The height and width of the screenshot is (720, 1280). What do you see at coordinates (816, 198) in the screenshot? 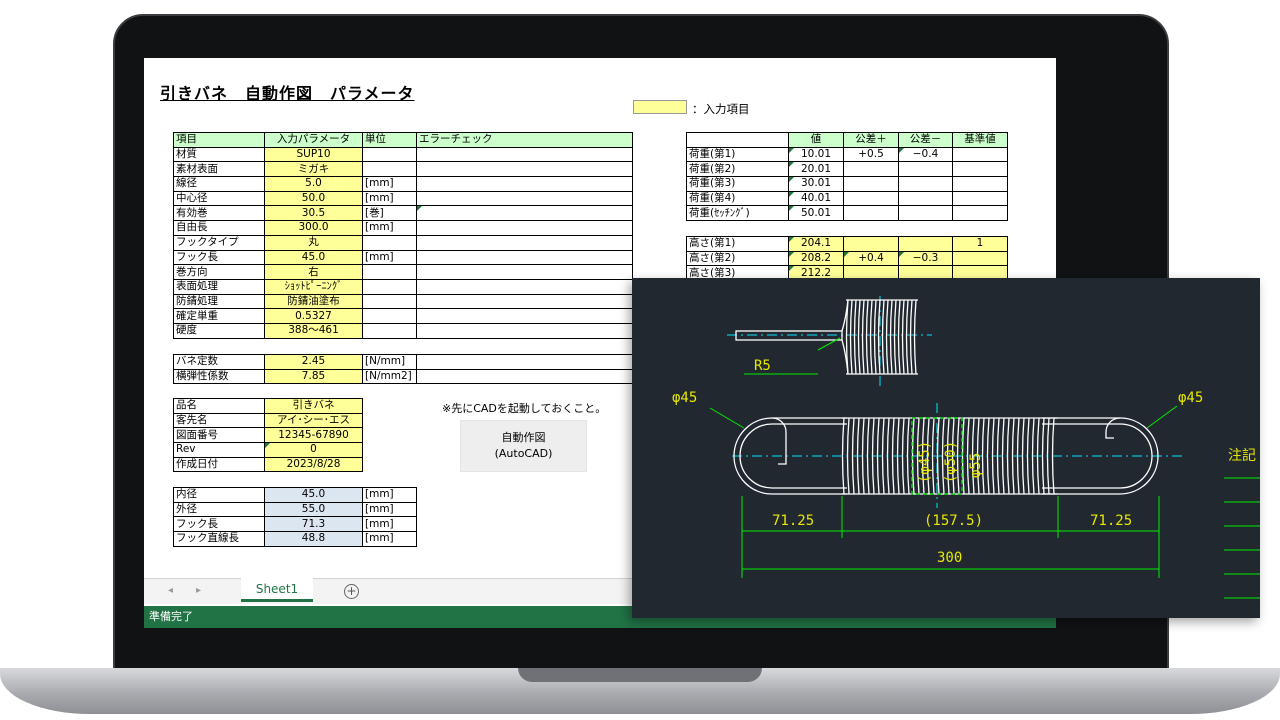
I see `value-cell: 40.01` at bounding box center [816, 198].